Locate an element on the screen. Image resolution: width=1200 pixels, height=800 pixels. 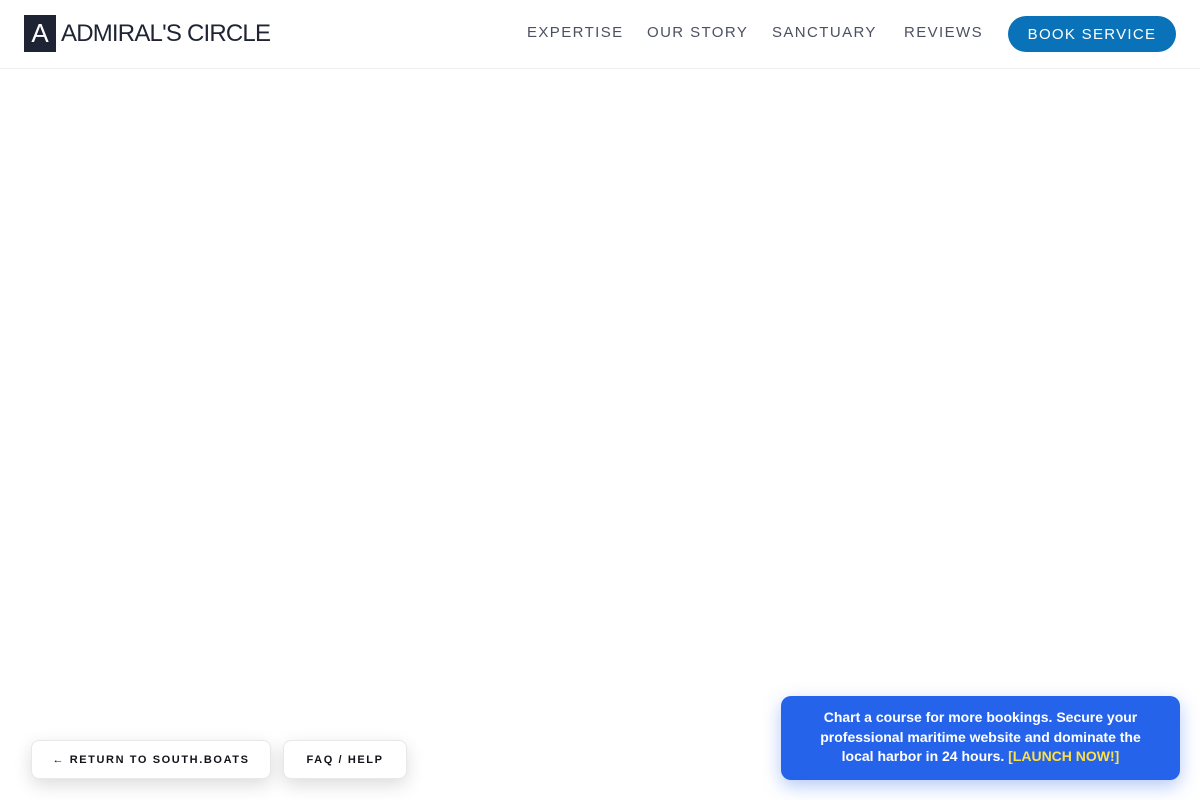
nav-link-expertise: EXPERTISE is located at coordinates (575, 33).